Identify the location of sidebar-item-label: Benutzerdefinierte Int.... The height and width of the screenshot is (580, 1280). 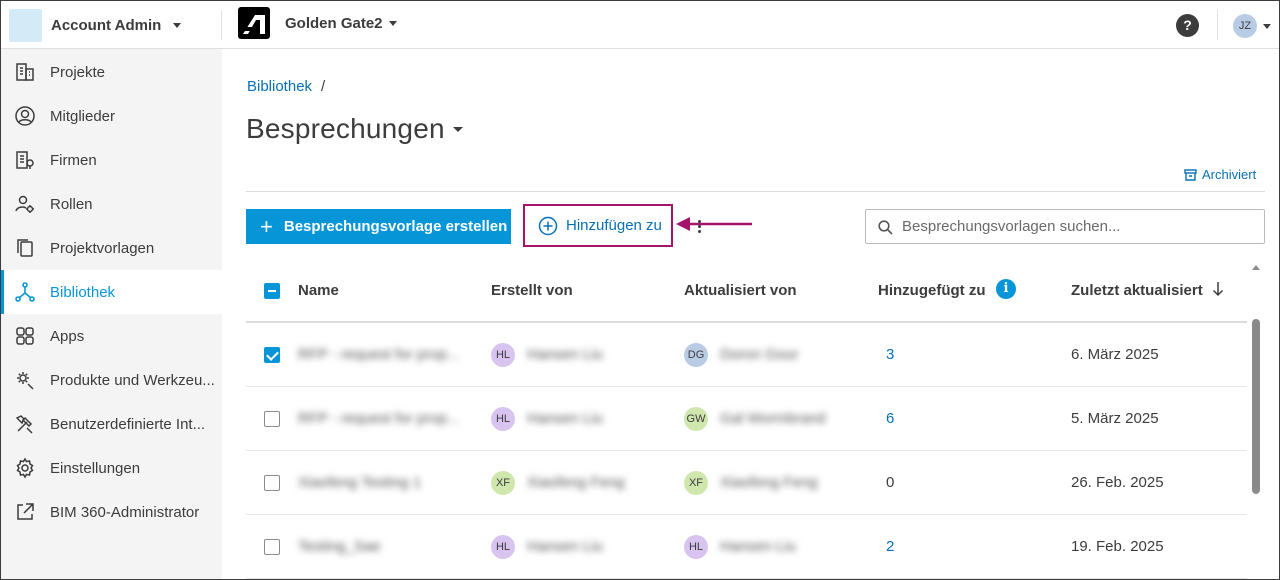
(128, 424).